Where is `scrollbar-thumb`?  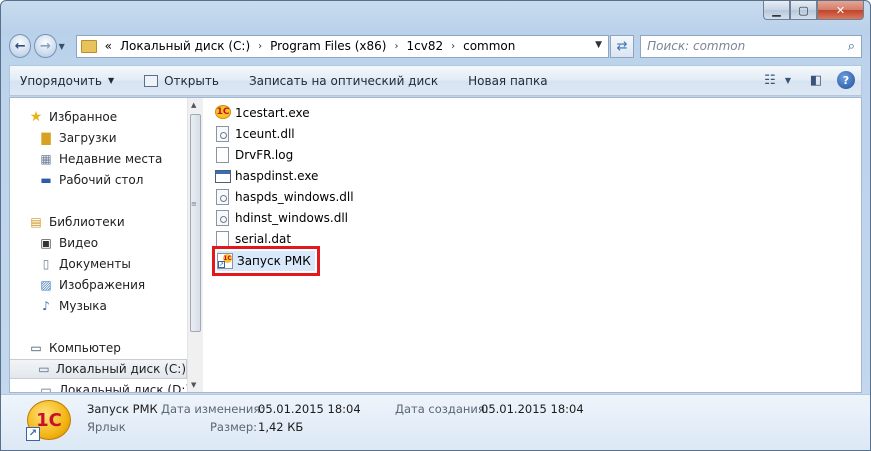 scrollbar-thumb is located at coordinates (195, 223).